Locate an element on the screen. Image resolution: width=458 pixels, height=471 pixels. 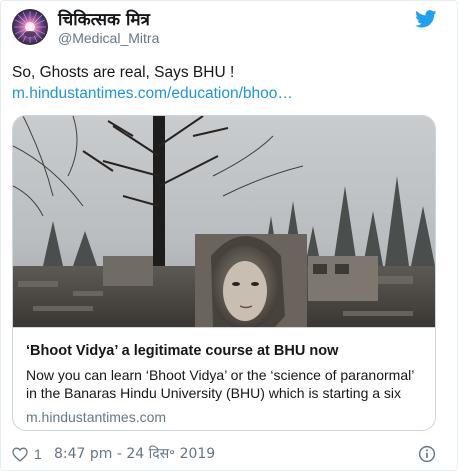
tweet-text: So, Ghosts are real, Says BHU ! is located at coordinates (123, 72).